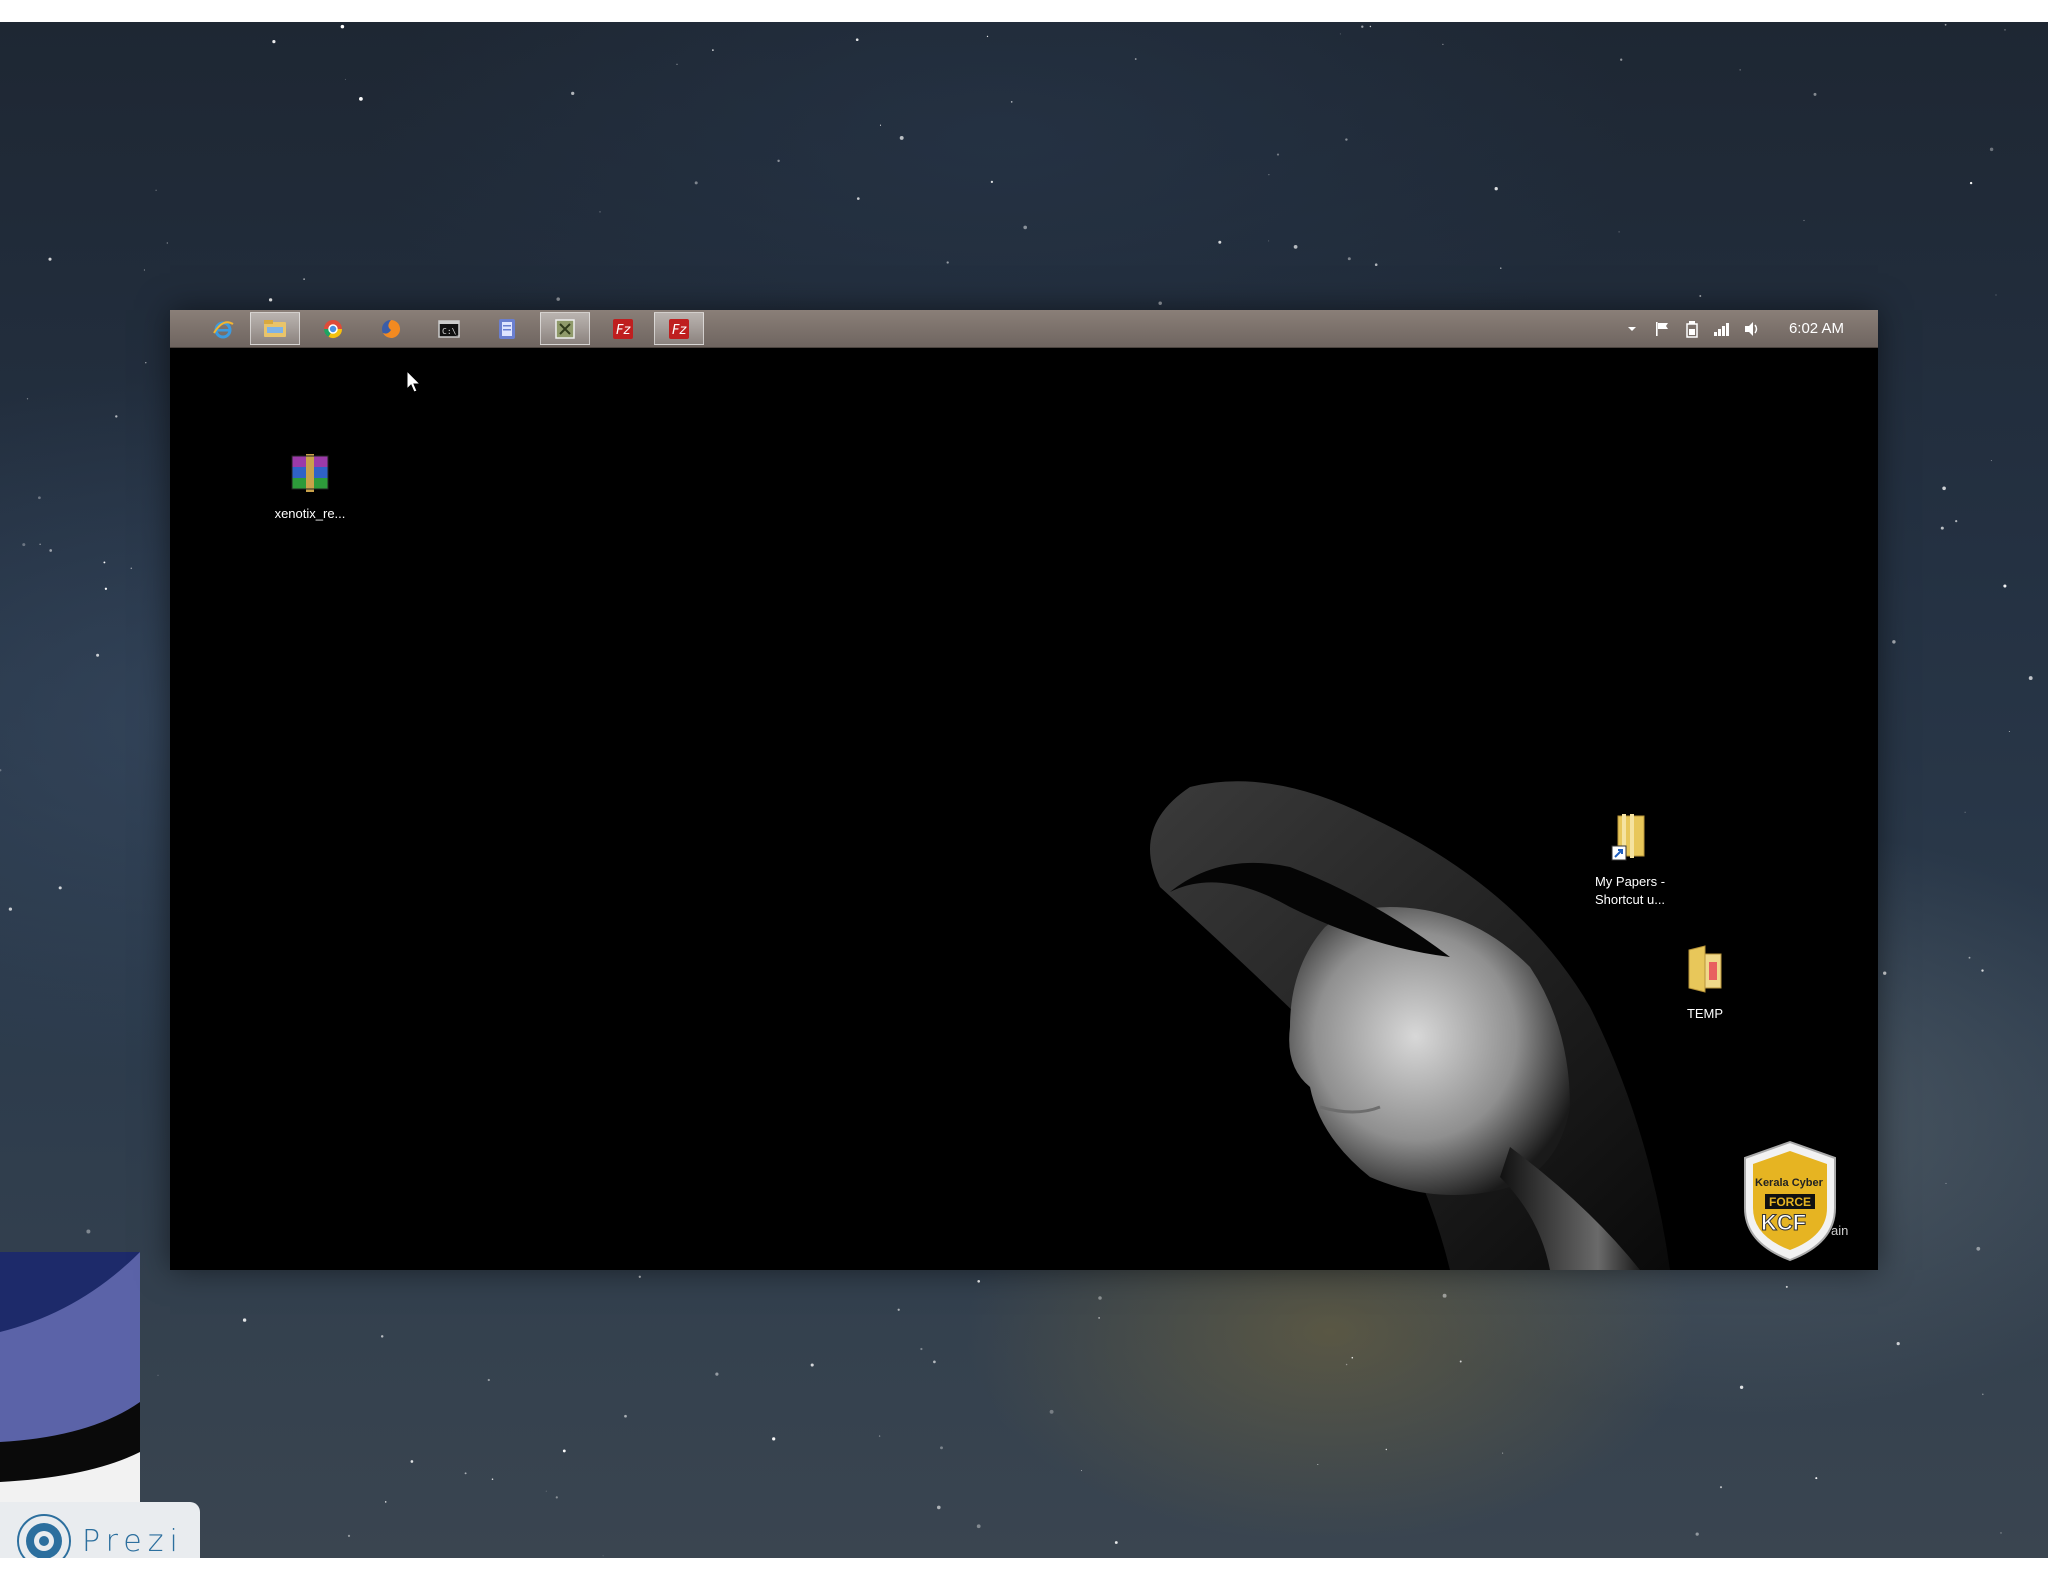 The width and height of the screenshot is (2048, 1582). I want to click on taskbar-file-explorer, so click(275, 328).